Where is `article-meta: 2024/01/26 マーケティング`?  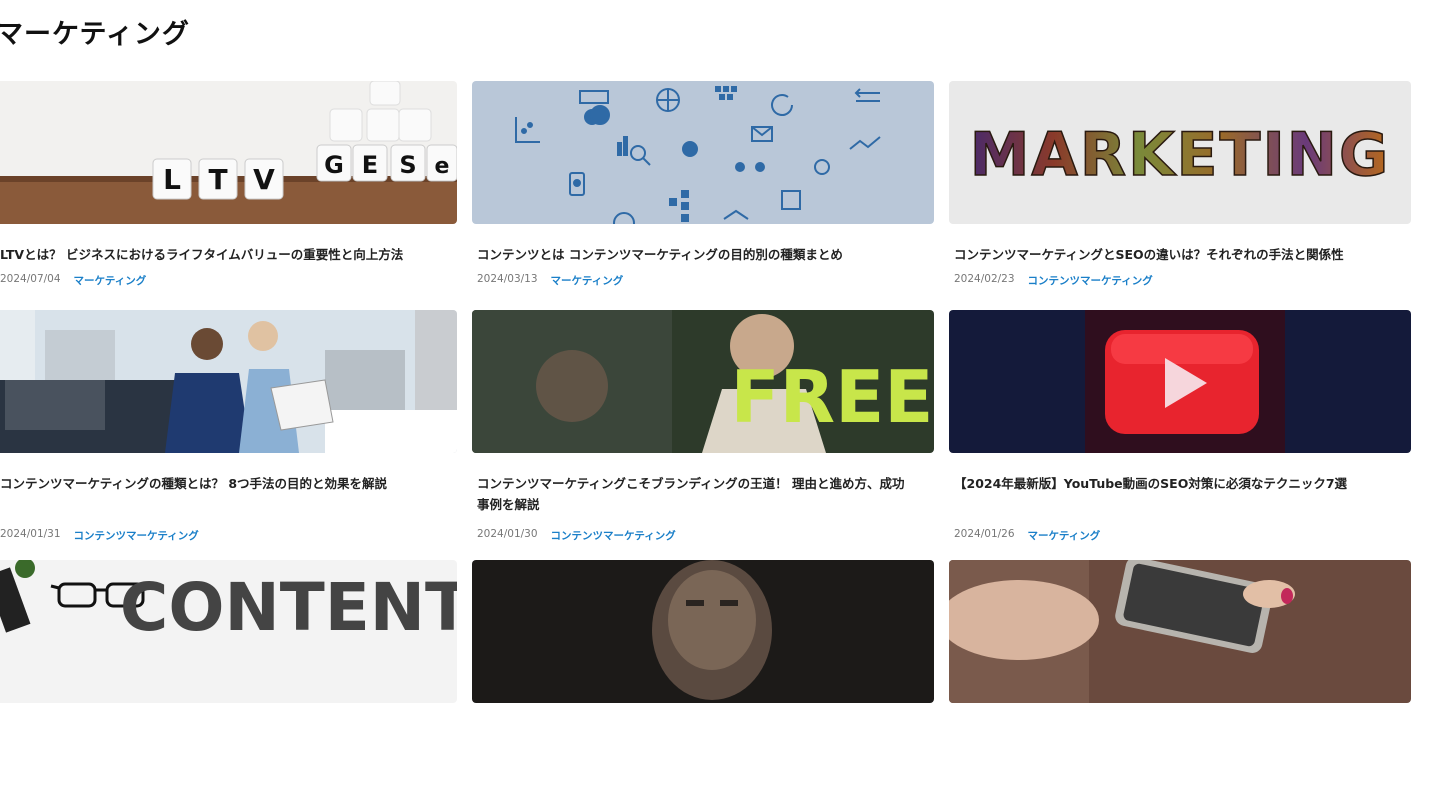 article-meta: 2024/01/26 マーケティング is located at coordinates (1027, 535).